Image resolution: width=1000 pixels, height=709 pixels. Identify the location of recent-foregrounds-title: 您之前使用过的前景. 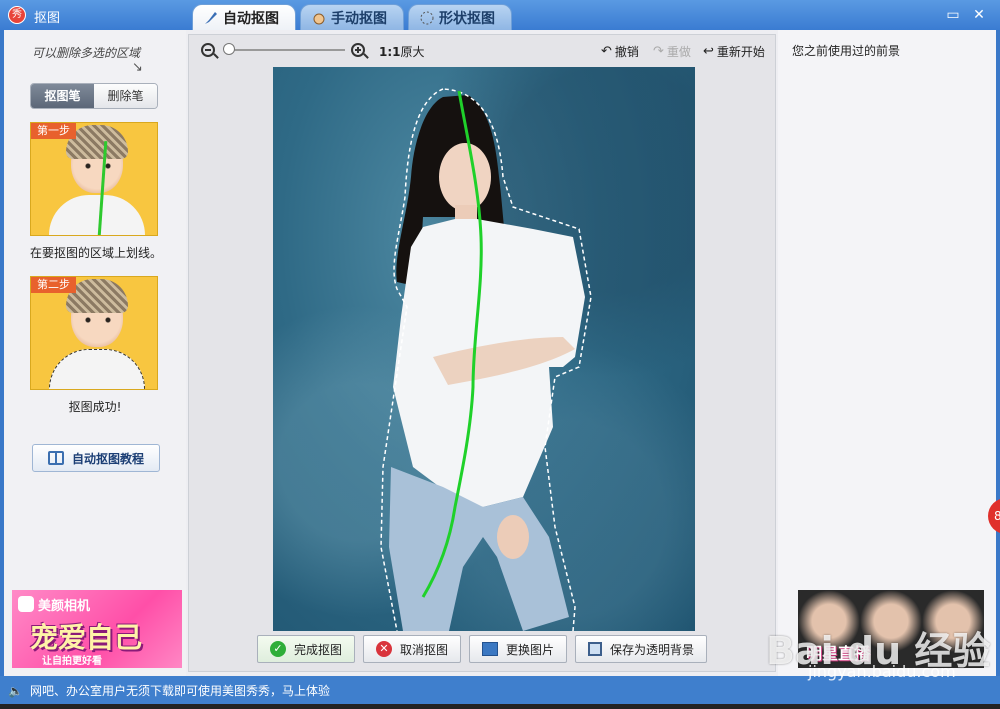
(846, 51).